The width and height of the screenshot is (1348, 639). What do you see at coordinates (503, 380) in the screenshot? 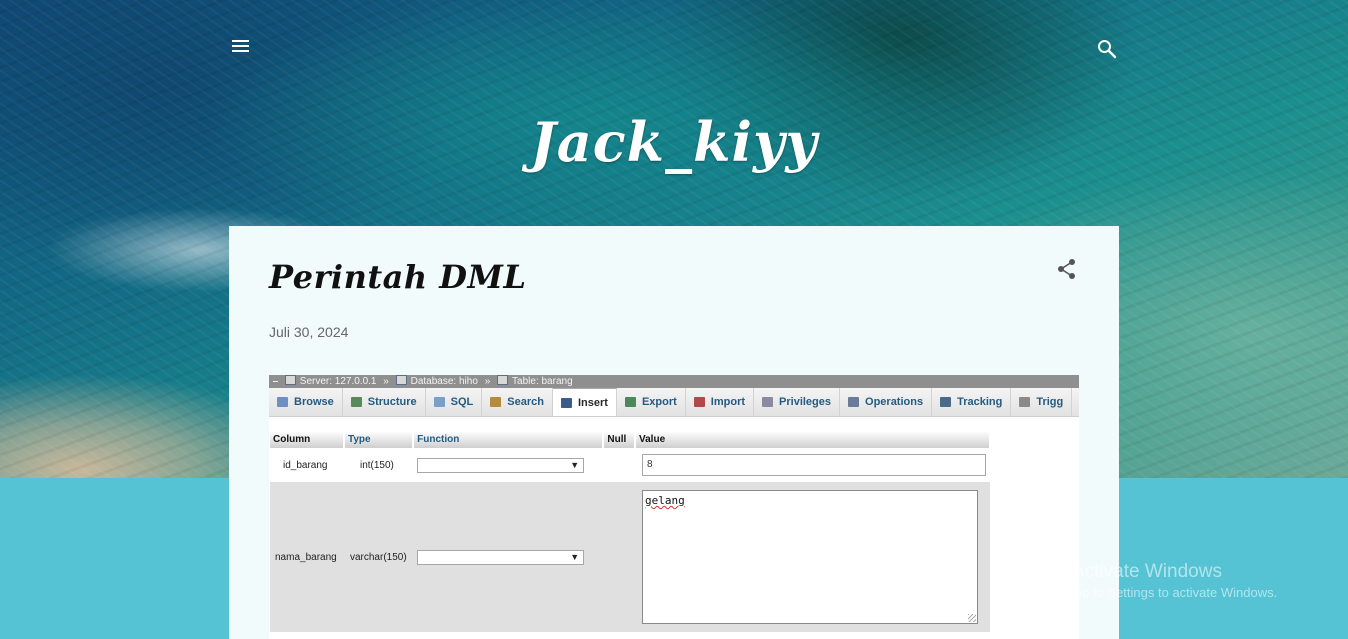
I see `table-icon` at bounding box center [503, 380].